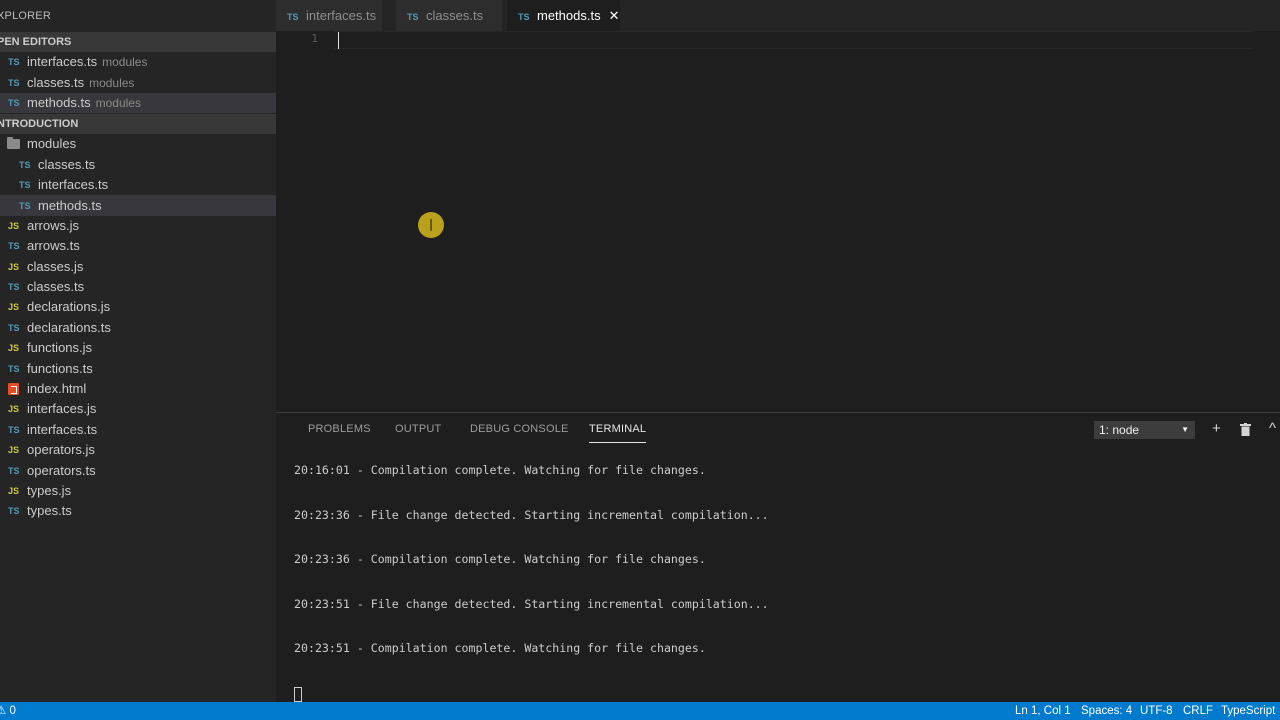  I want to click on file-name: declarations.ts, so click(69, 327).